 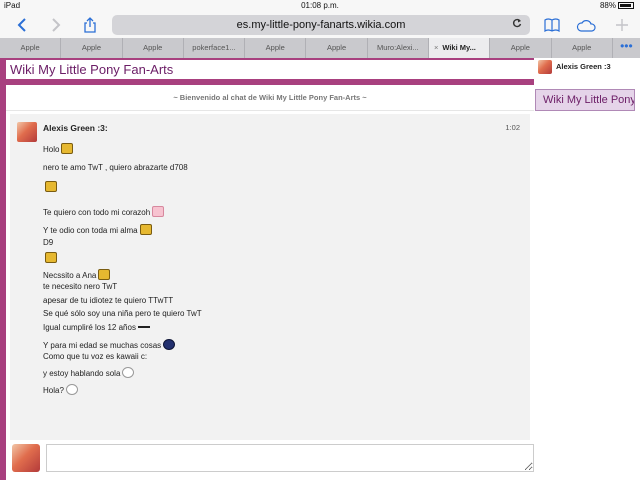 I want to click on message-line: Holo, so click(x=58, y=148).